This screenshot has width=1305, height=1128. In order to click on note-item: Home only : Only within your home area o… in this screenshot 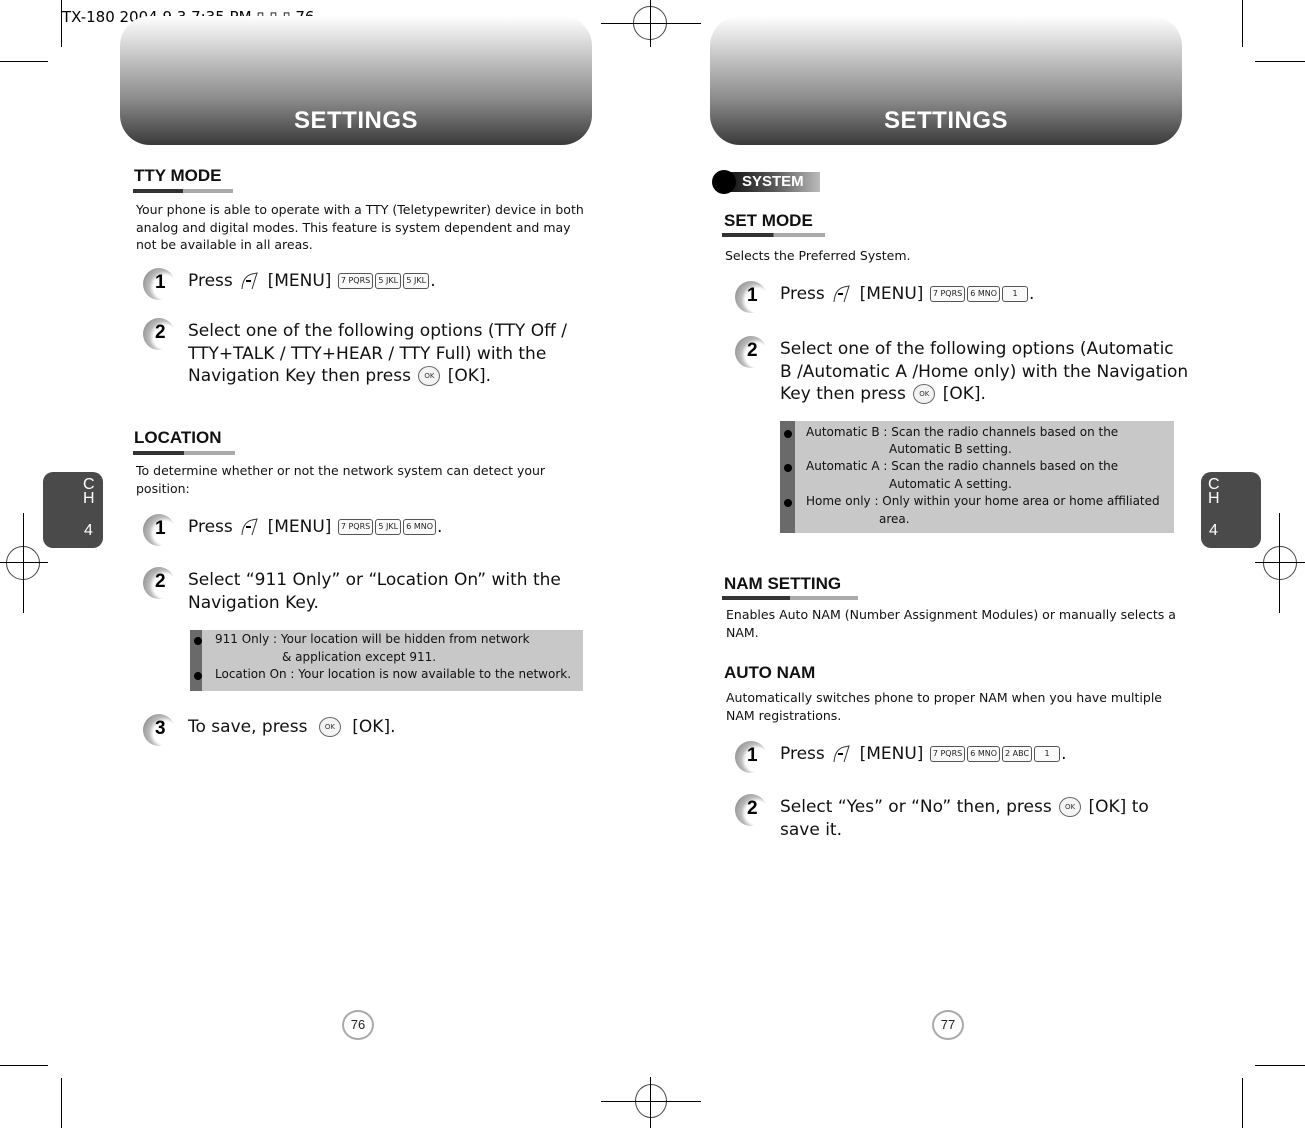, I will do `click(983, 501)`.